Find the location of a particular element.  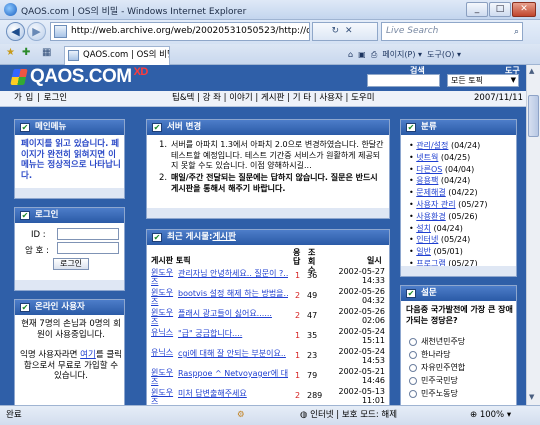

login-title: 로그인 is located at coordinates (47, 215).